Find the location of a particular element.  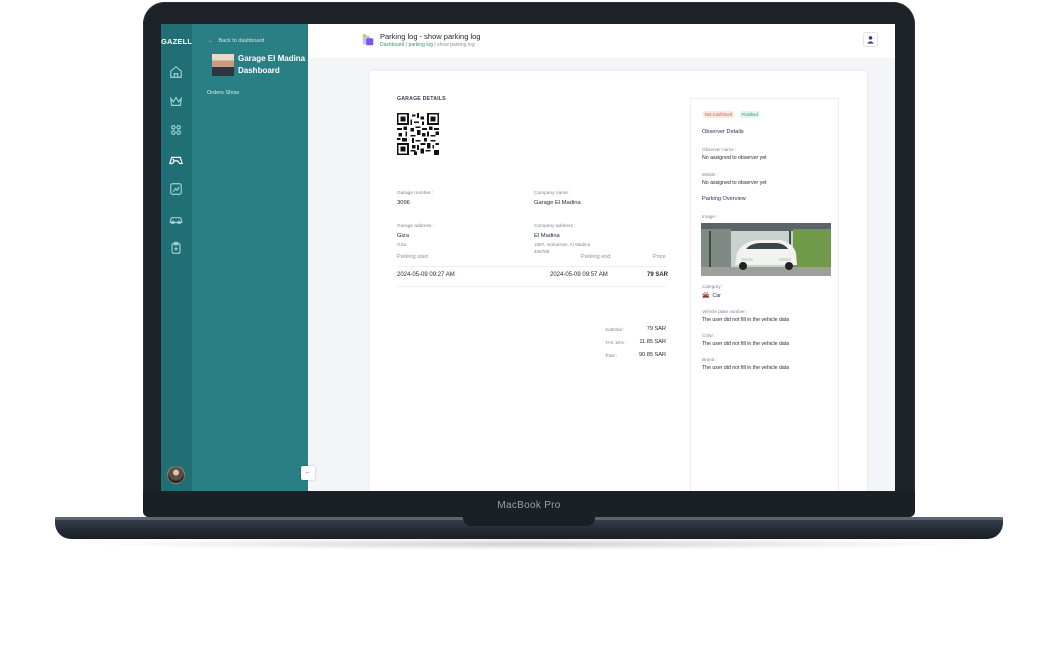

back-to-dashboard-label: Back to dashboard is located at coordinates (241, 41).